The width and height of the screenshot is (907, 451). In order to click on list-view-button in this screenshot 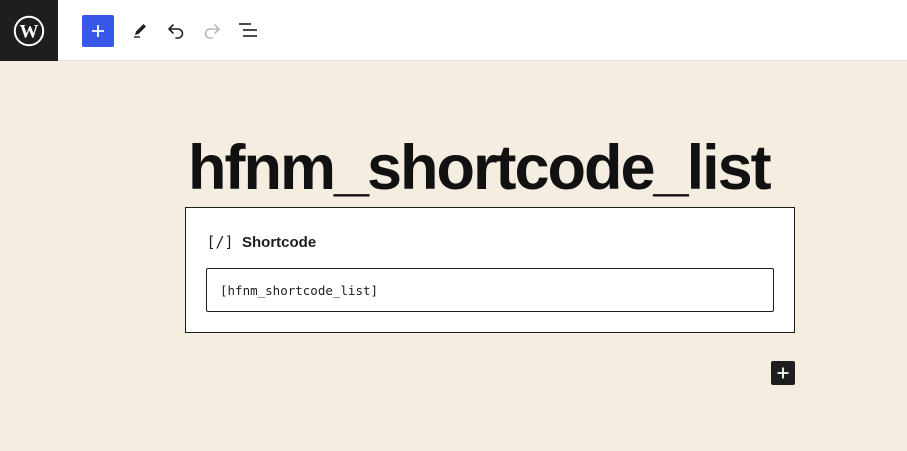, I will do `click(248, 30)`.